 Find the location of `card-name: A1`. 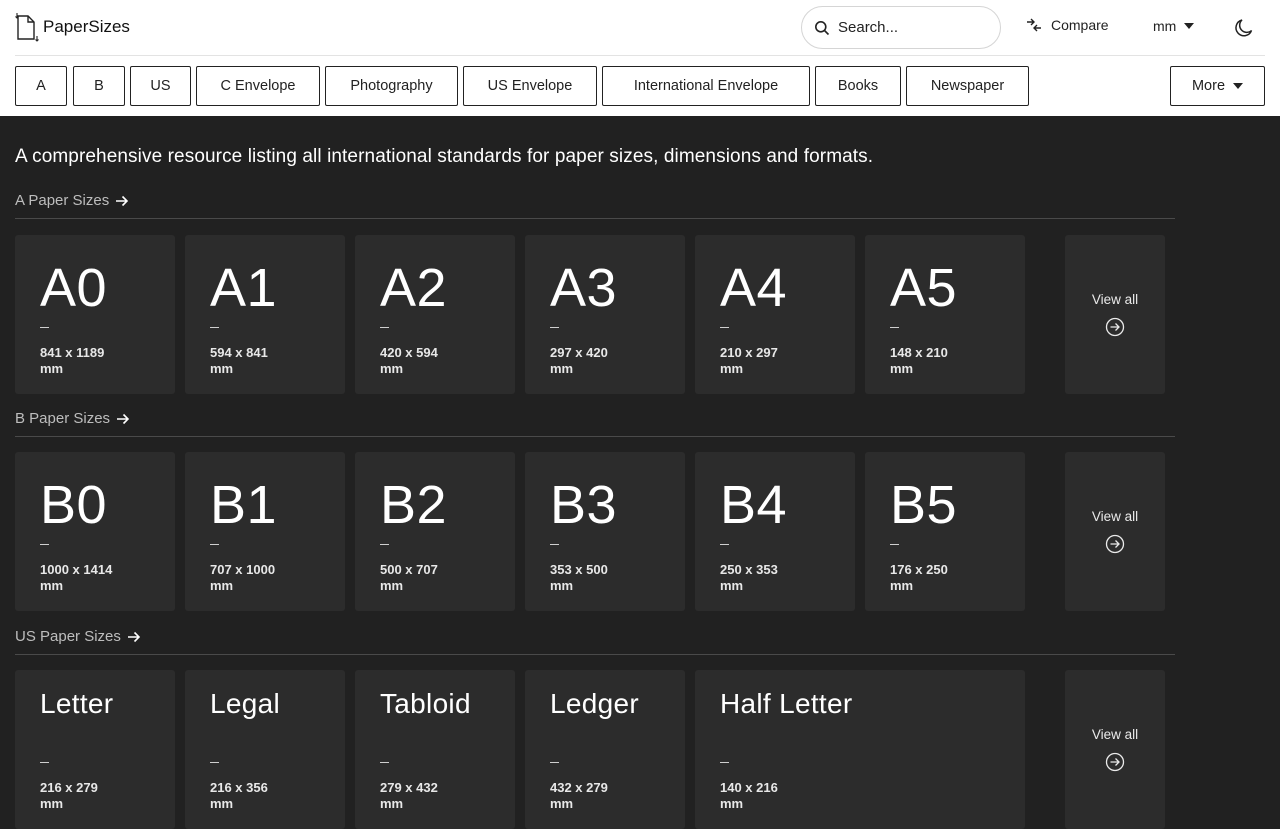

card-name: A1 is located at coordinates (244, 288).